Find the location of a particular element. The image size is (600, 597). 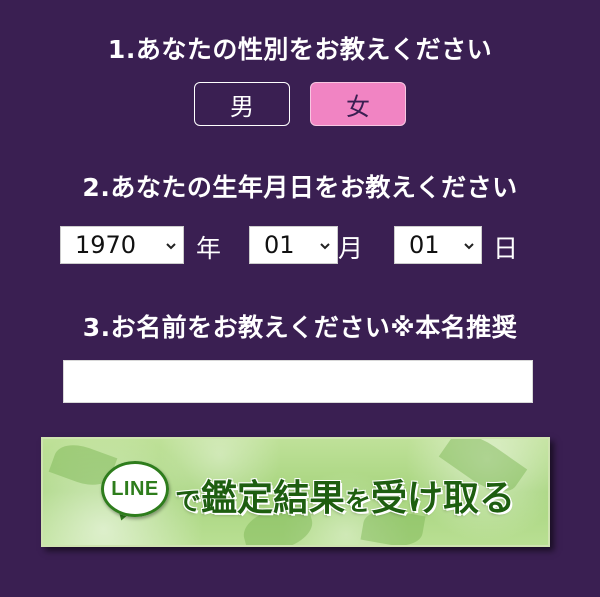

line-logo-icon: LINE is located at coordinates (135, 493).